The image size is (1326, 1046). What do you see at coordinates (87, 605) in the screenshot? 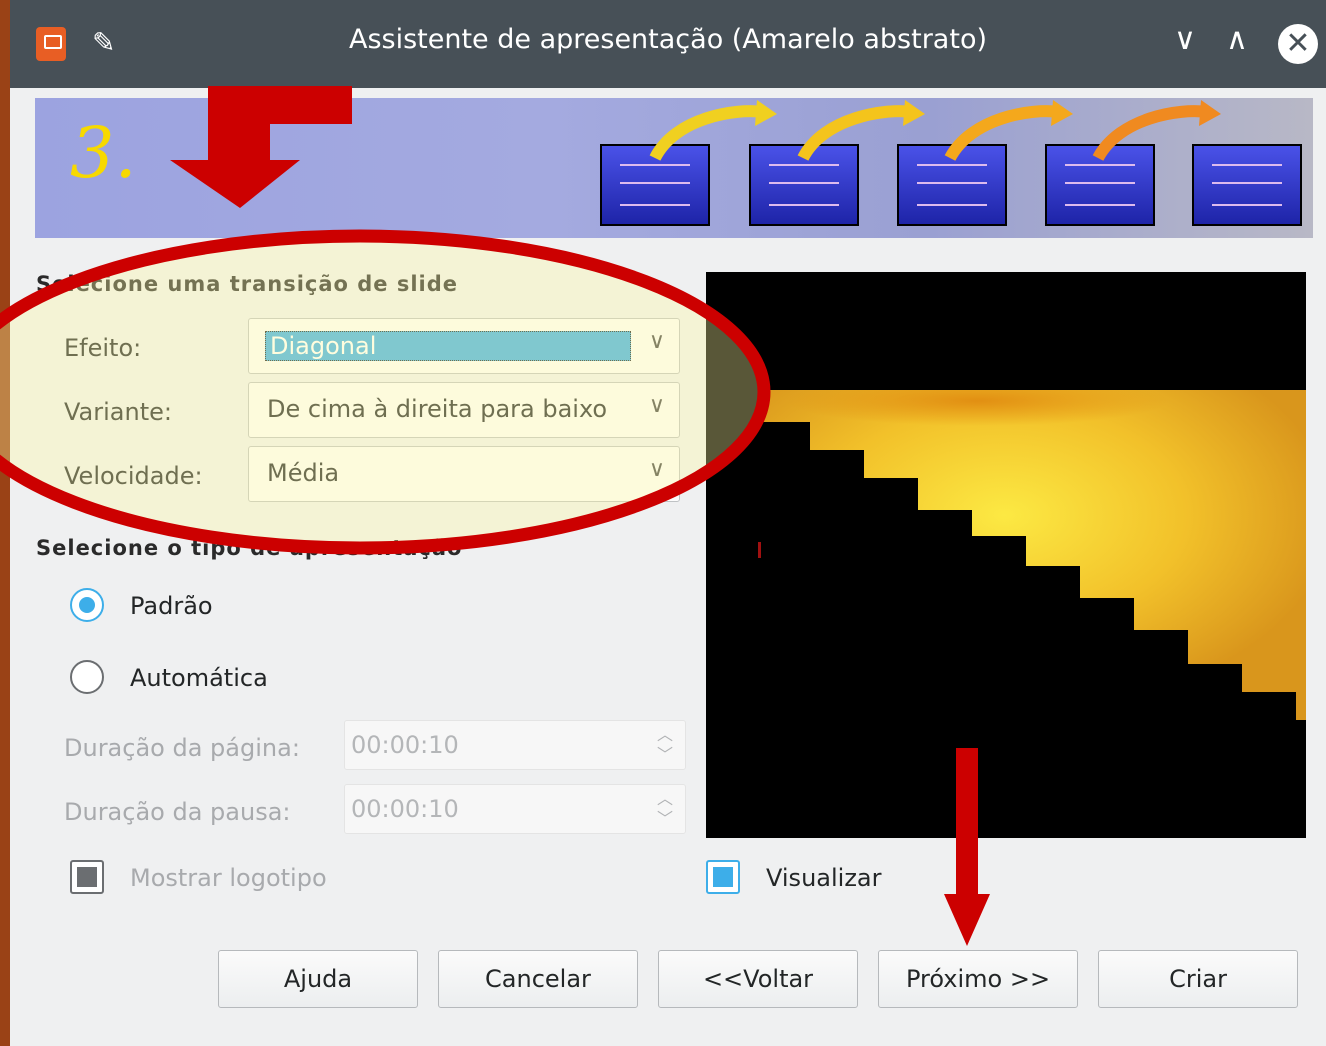
I see `standard-radio` at bounding box center [87, 605].